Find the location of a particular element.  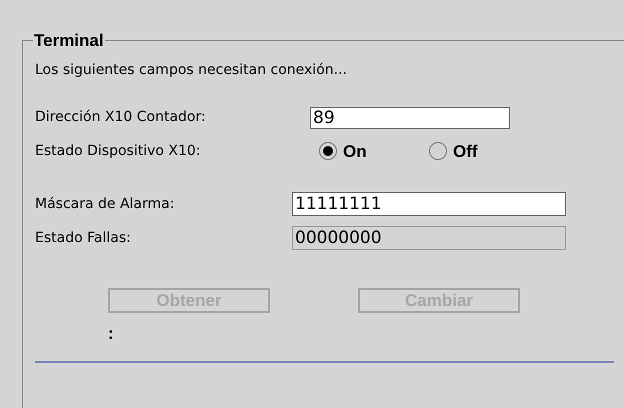

status-text: : is located at coordinates (111, 334).